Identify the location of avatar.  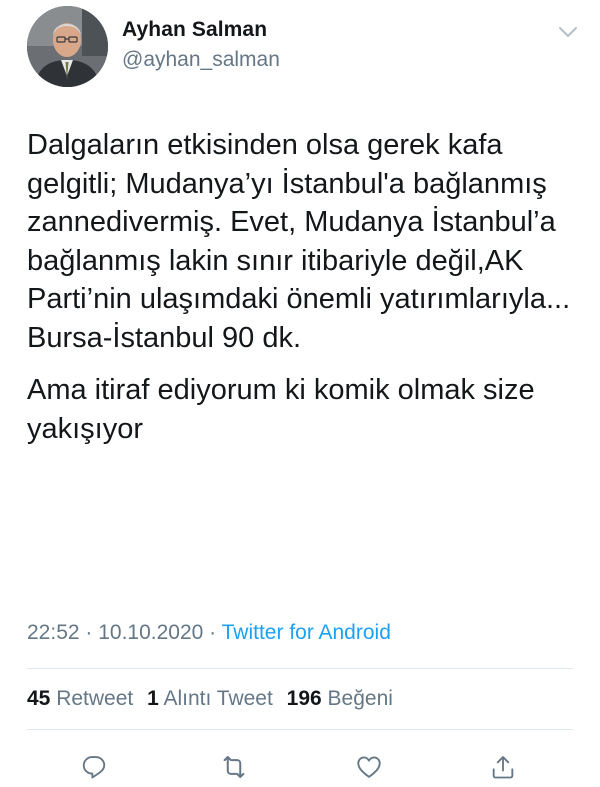
(67, 46).